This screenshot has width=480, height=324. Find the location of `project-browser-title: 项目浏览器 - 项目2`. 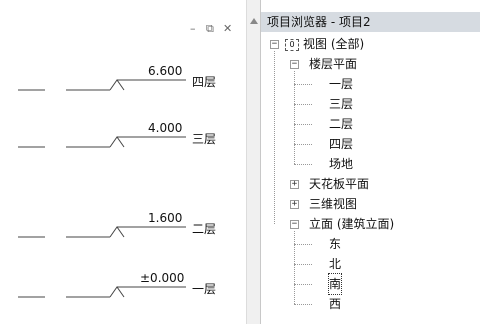

project-browser-title: 项目浏览器 - 项目2 is located at coordinates (370, 22).